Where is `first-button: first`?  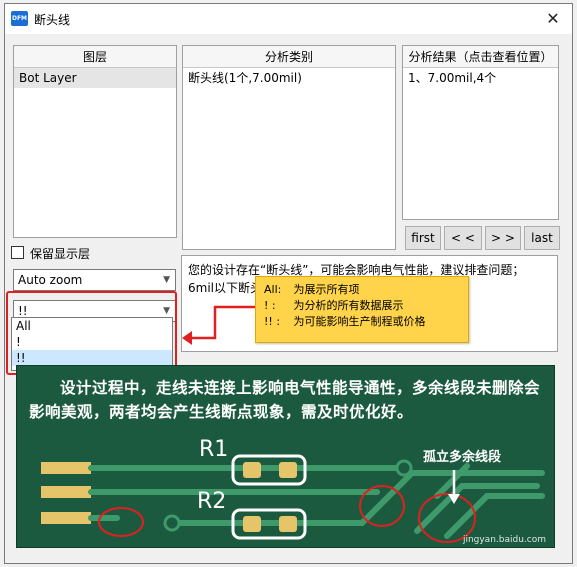 first-button: first is located at coordinates (423, 238).